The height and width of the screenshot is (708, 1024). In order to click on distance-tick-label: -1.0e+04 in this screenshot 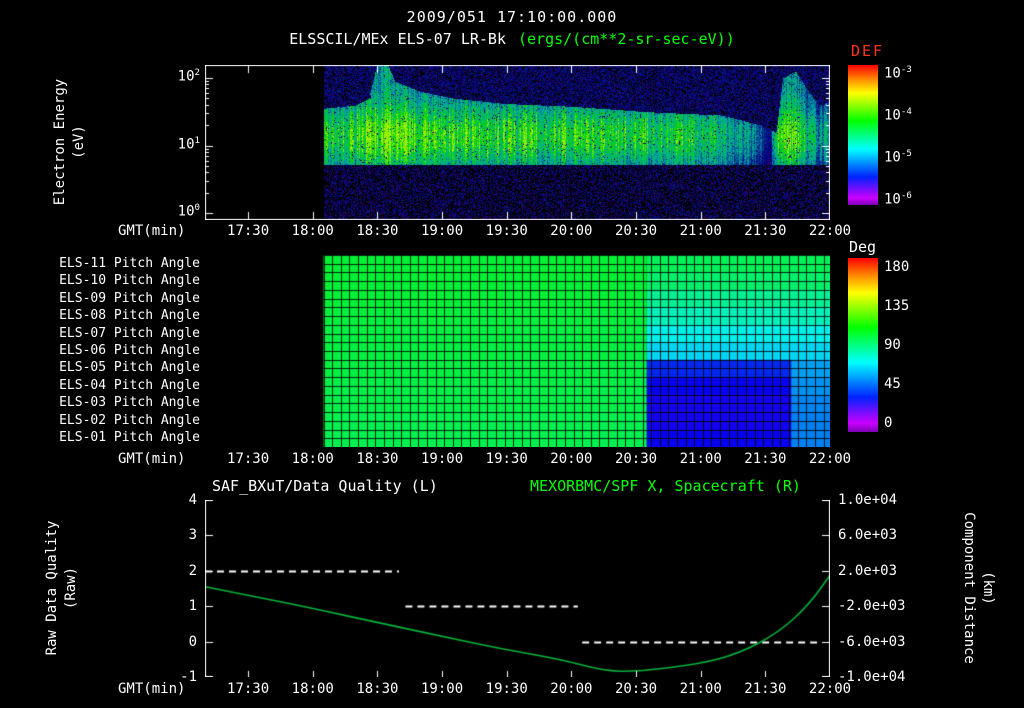, I will do `click(872, 677)`.